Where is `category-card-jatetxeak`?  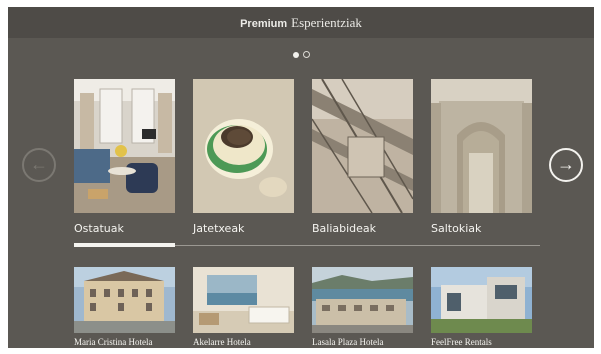 category-card-jatetxeak is located at coordinates (243, 146).